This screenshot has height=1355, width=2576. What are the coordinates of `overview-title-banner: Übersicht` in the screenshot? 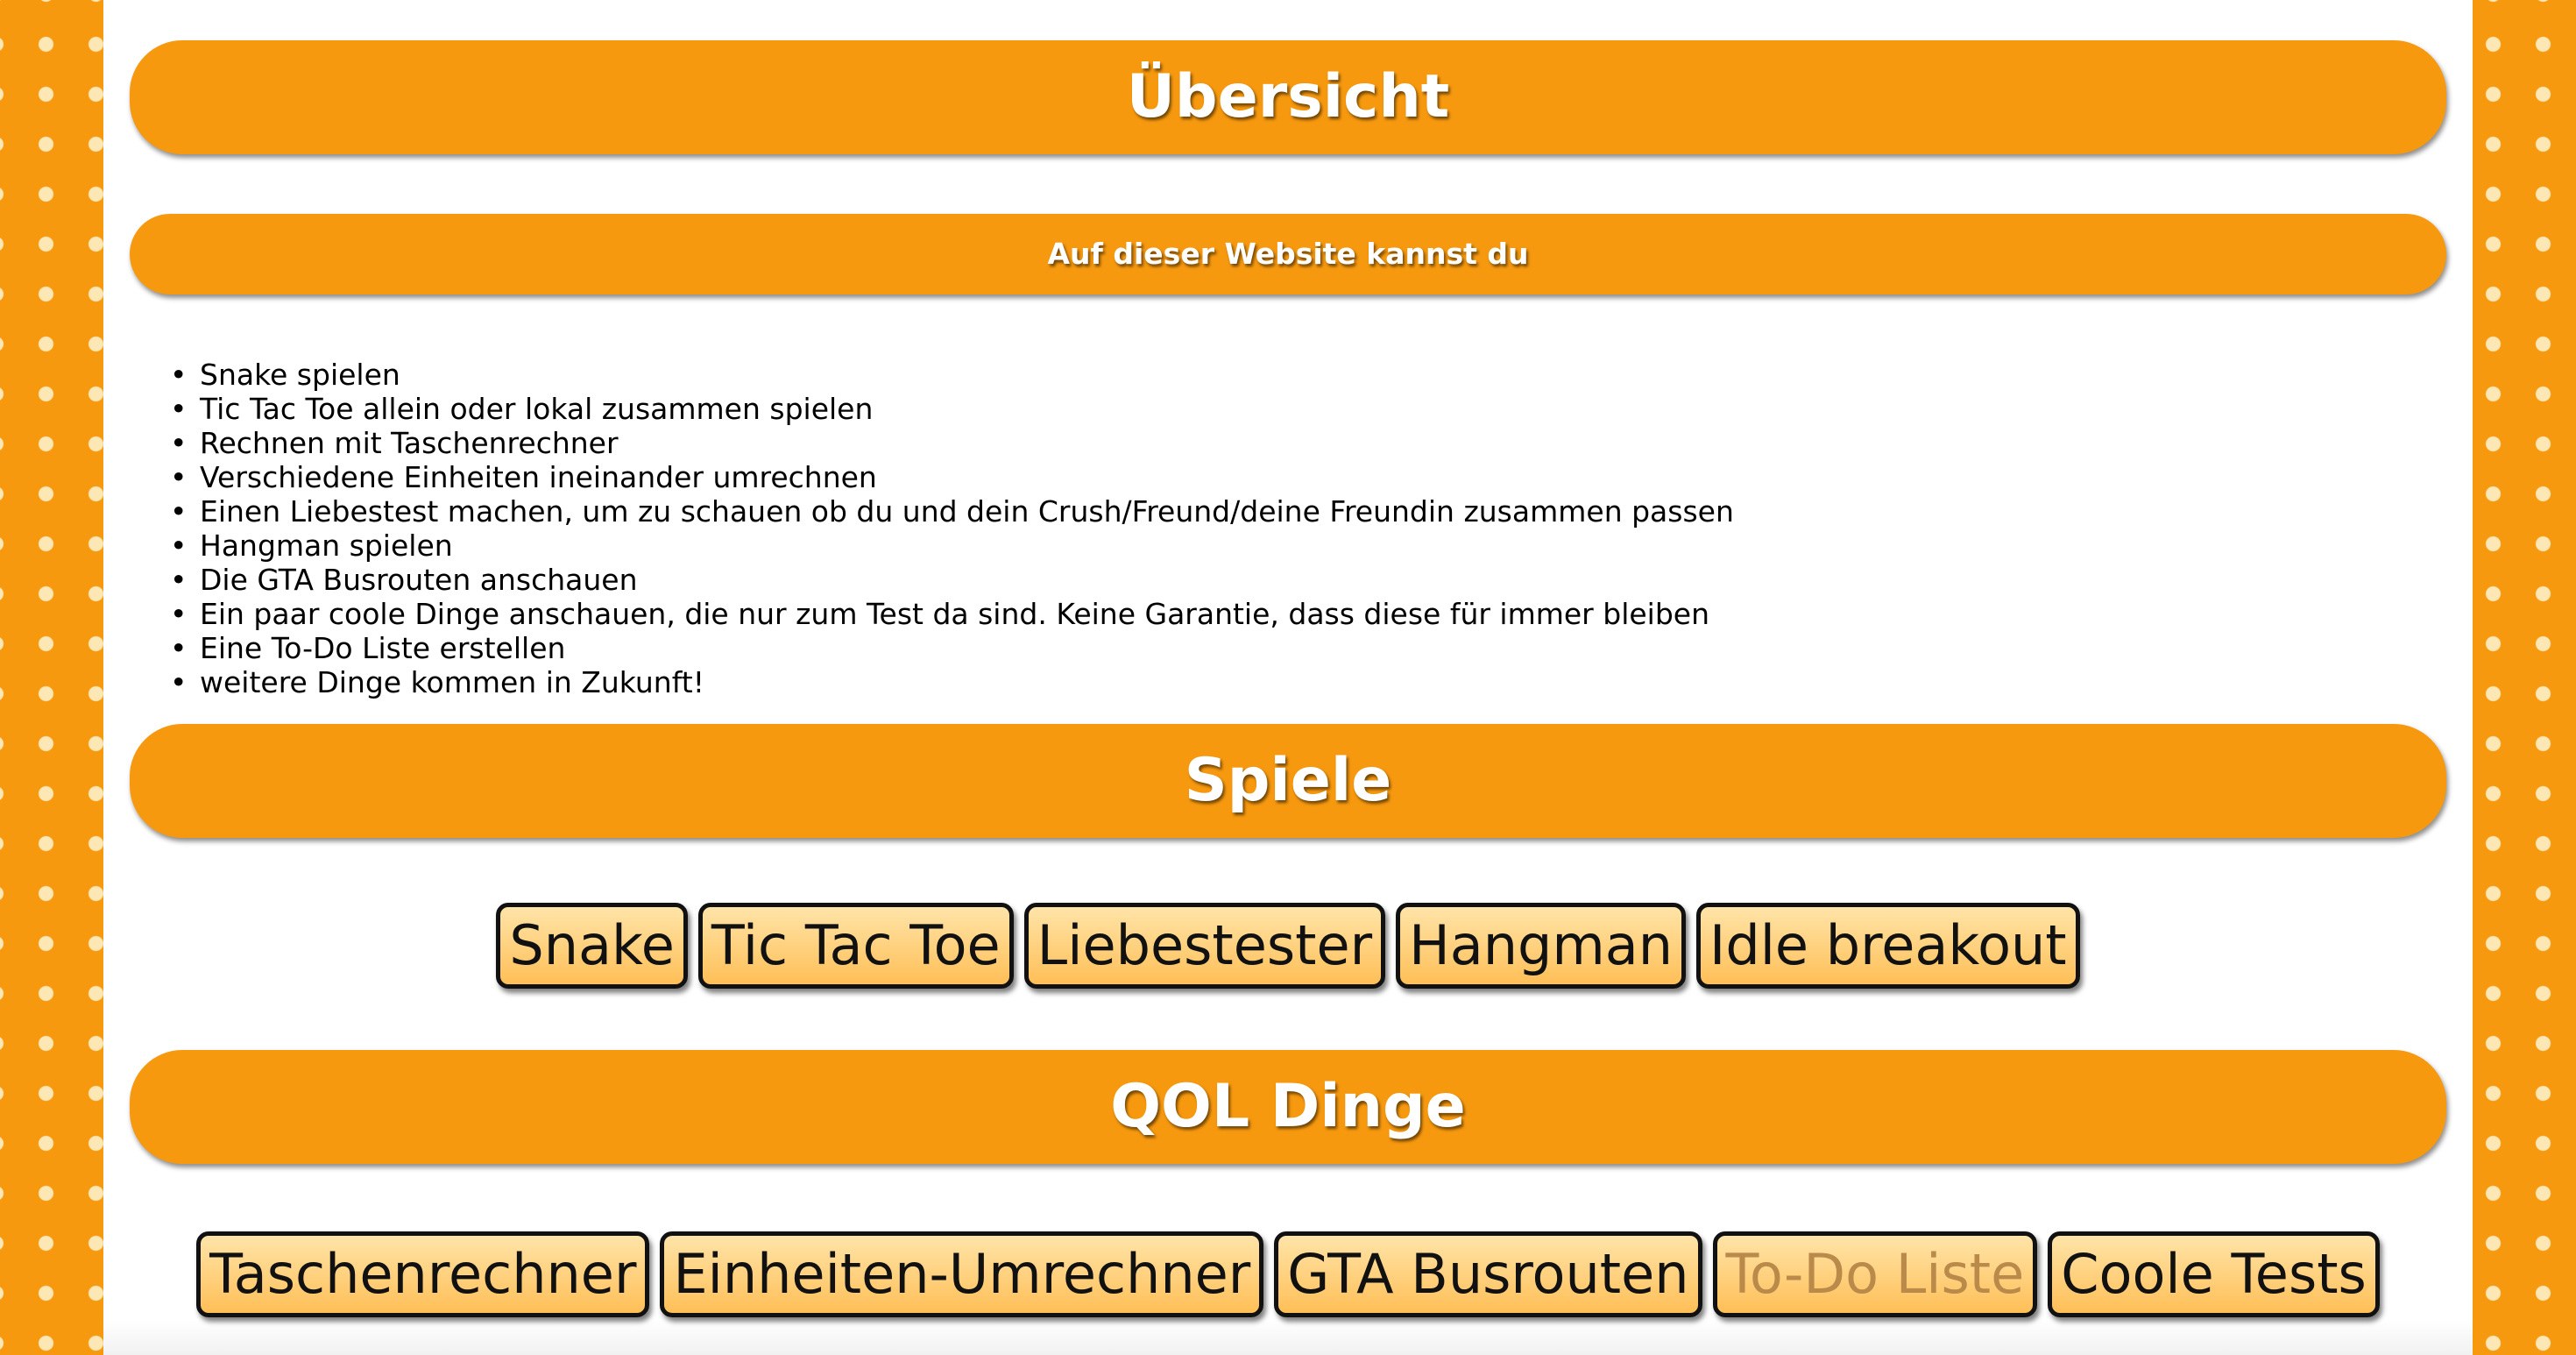 It's located at (1288, 97).